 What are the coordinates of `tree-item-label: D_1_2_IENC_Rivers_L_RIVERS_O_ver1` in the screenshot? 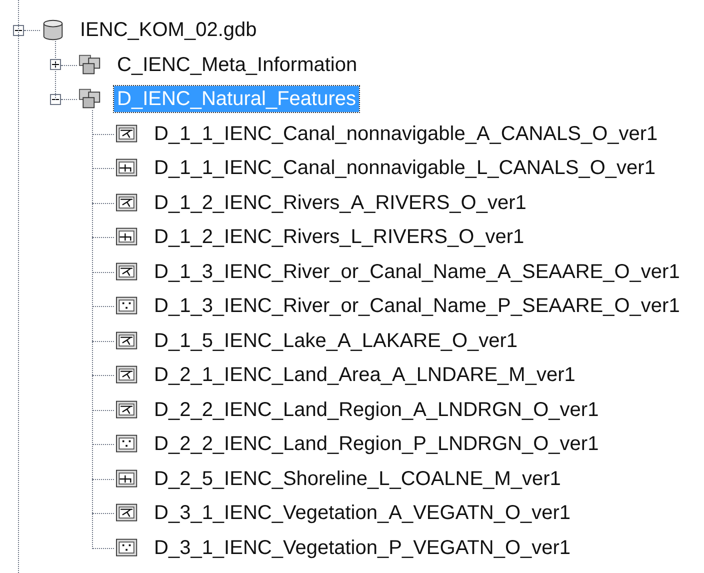 It's located at (339, 237).